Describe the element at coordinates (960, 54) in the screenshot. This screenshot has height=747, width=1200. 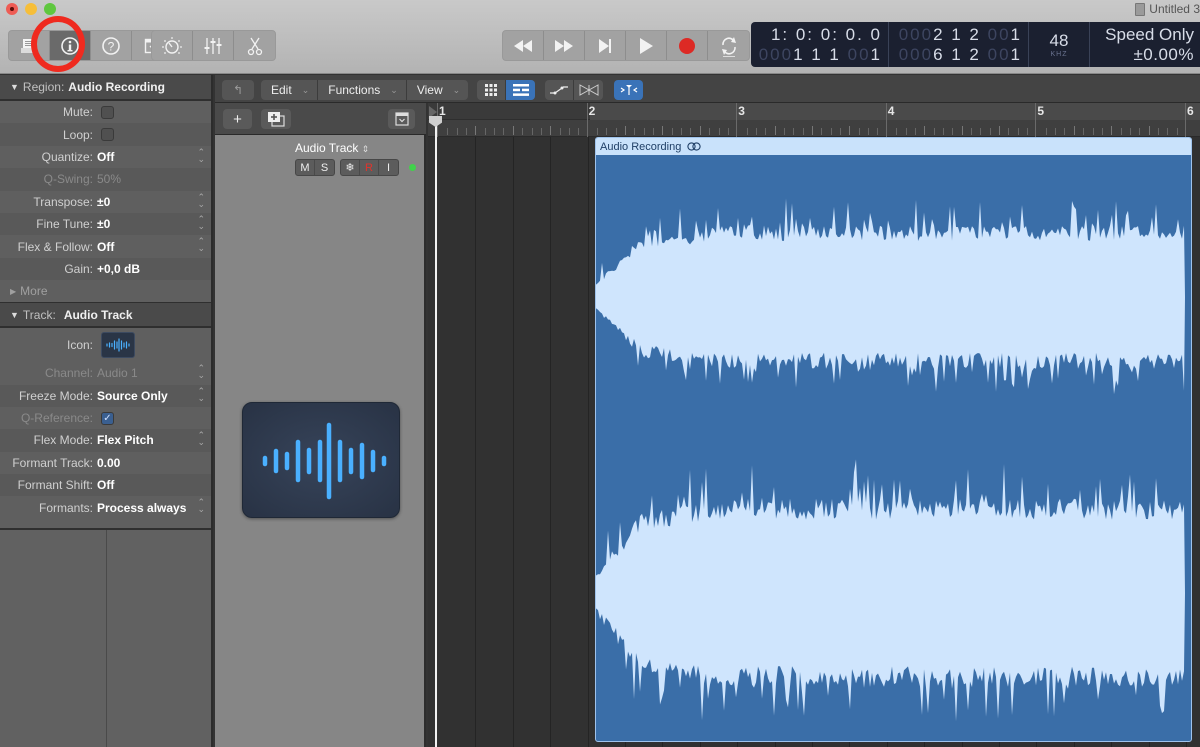
I see `lcd-right-locator: 0006 1 2 001` at that location.